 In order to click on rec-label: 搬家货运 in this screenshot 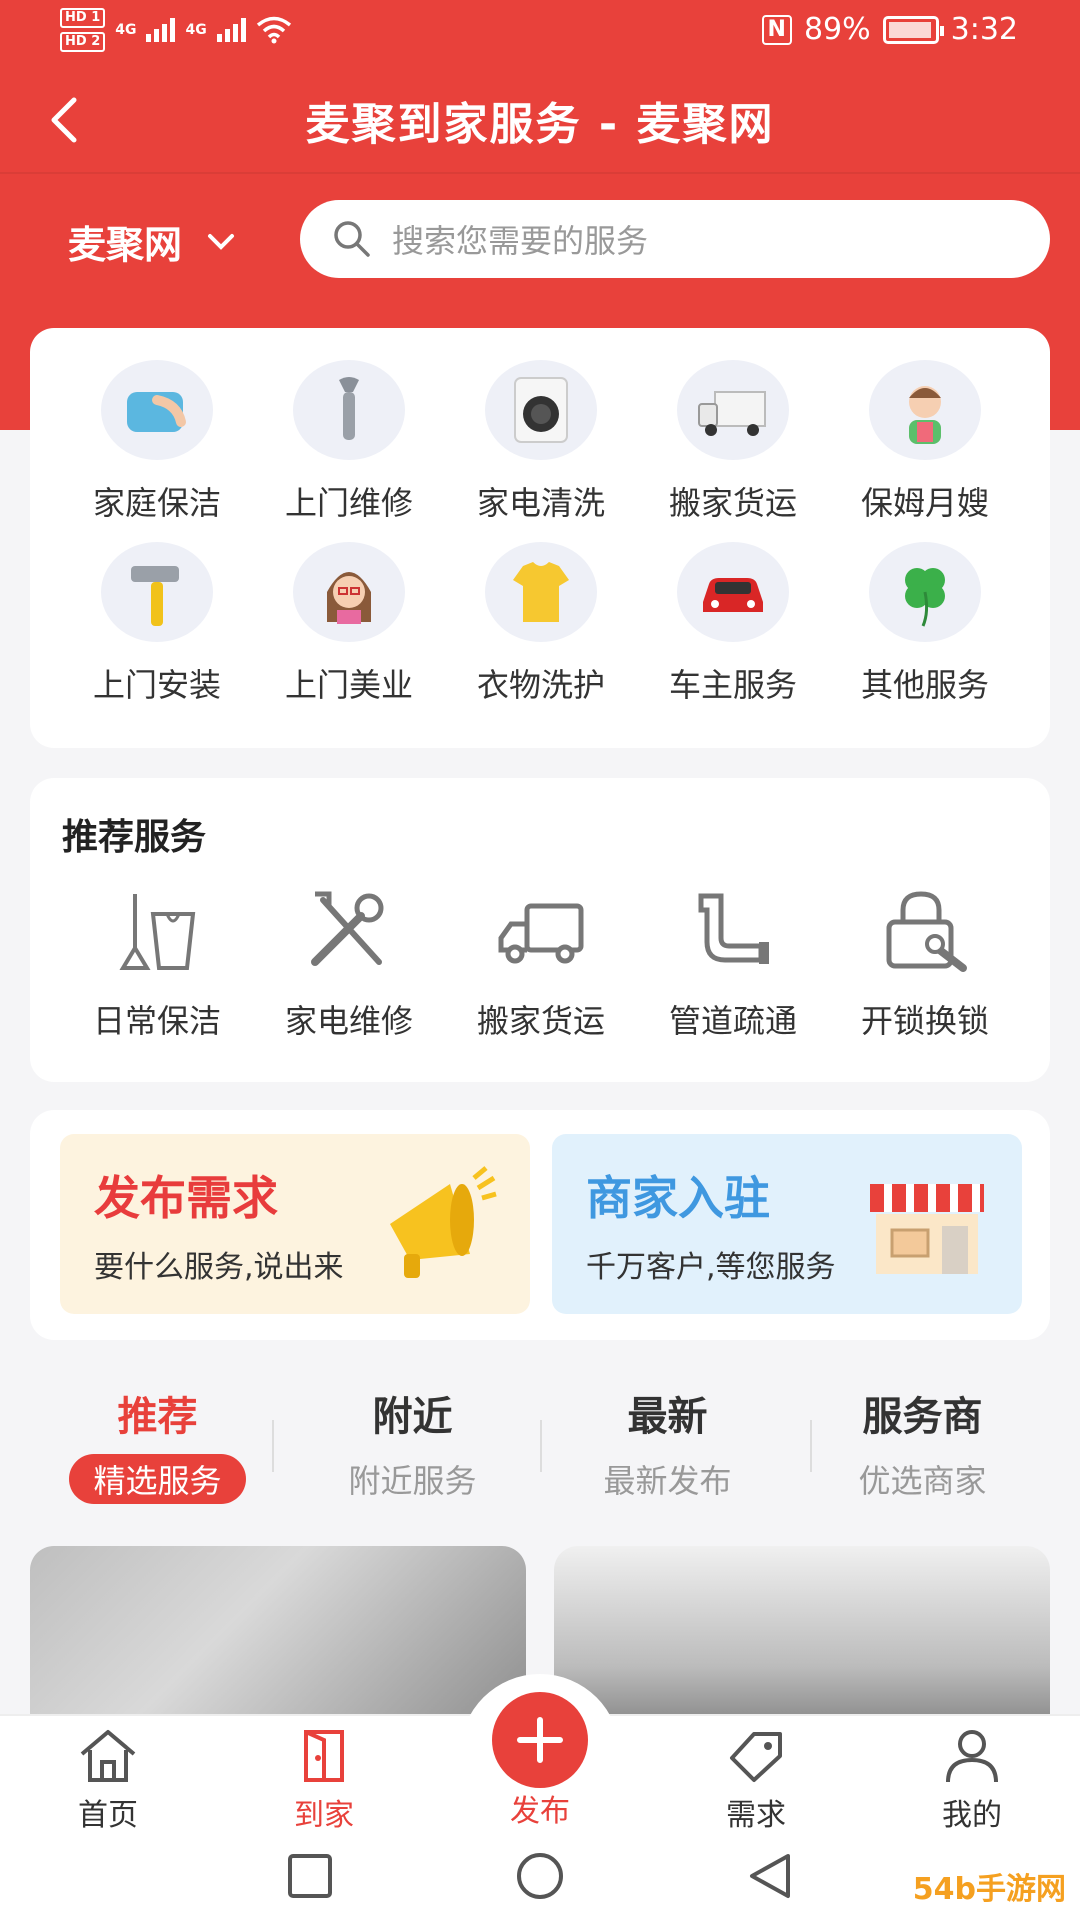, I will do `click(540, 1021)`.